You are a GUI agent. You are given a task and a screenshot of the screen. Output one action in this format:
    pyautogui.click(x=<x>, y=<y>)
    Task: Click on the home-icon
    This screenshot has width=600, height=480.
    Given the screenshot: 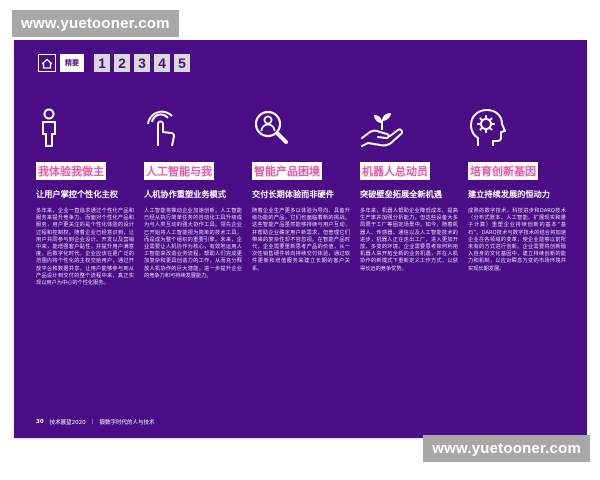 What is the action you would take?
    pyautogui.click(x=47, y=63)
    